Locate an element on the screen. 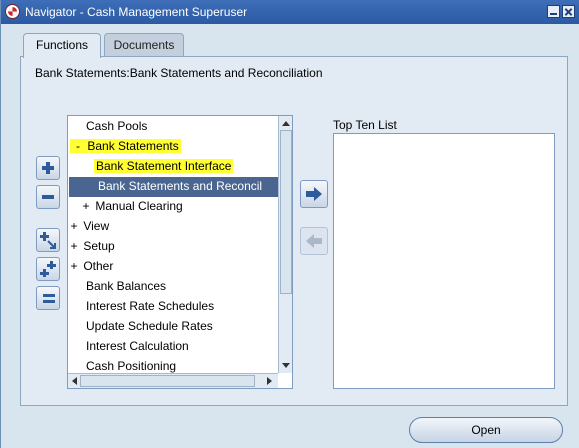 This screenshot has height=448, width=579. remove-from-top-ten-button is located at coordinates (314, 241).